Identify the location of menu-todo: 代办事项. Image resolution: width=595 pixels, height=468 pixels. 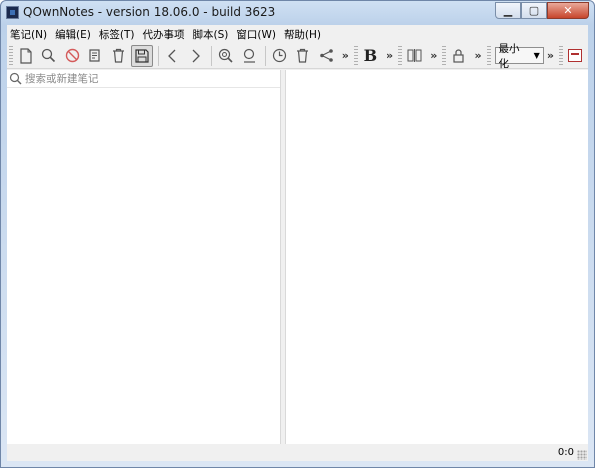
(165, 33).